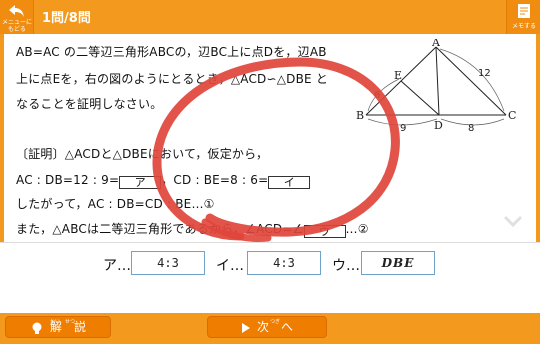 The image size is (540, 344). Describe the element at coordinates (267, 327) in the screenshot. I see `next-button: つぎ 次 へ` at that location.